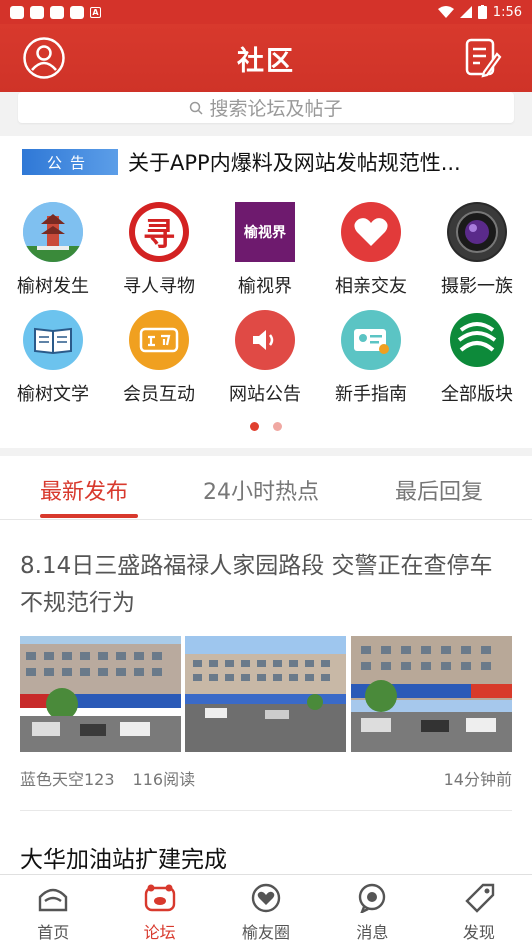 This screenshot has width=532, height=944. Describe the element at coordinates (67, 778) in the screenshot. I see `post-author: 蓝色天空123` at that location.